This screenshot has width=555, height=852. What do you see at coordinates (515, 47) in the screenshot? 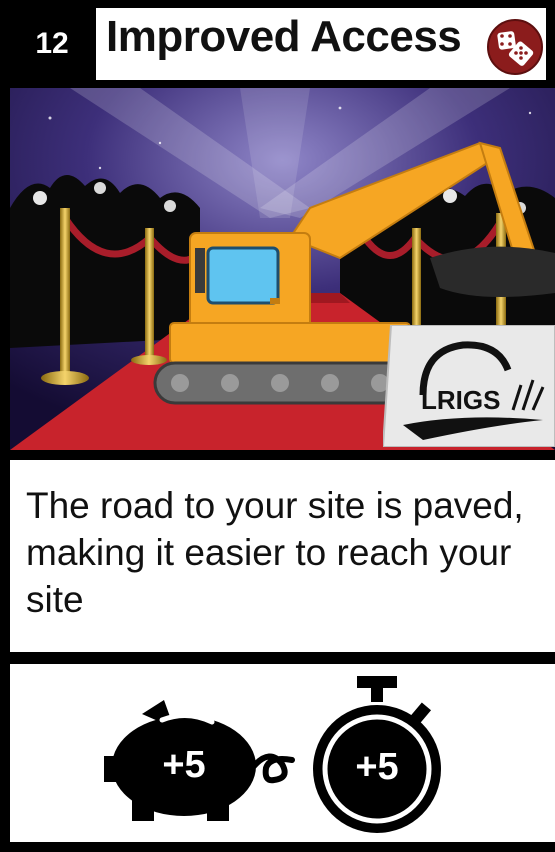
I see `dice-icon` at bounding box center [515, 47].